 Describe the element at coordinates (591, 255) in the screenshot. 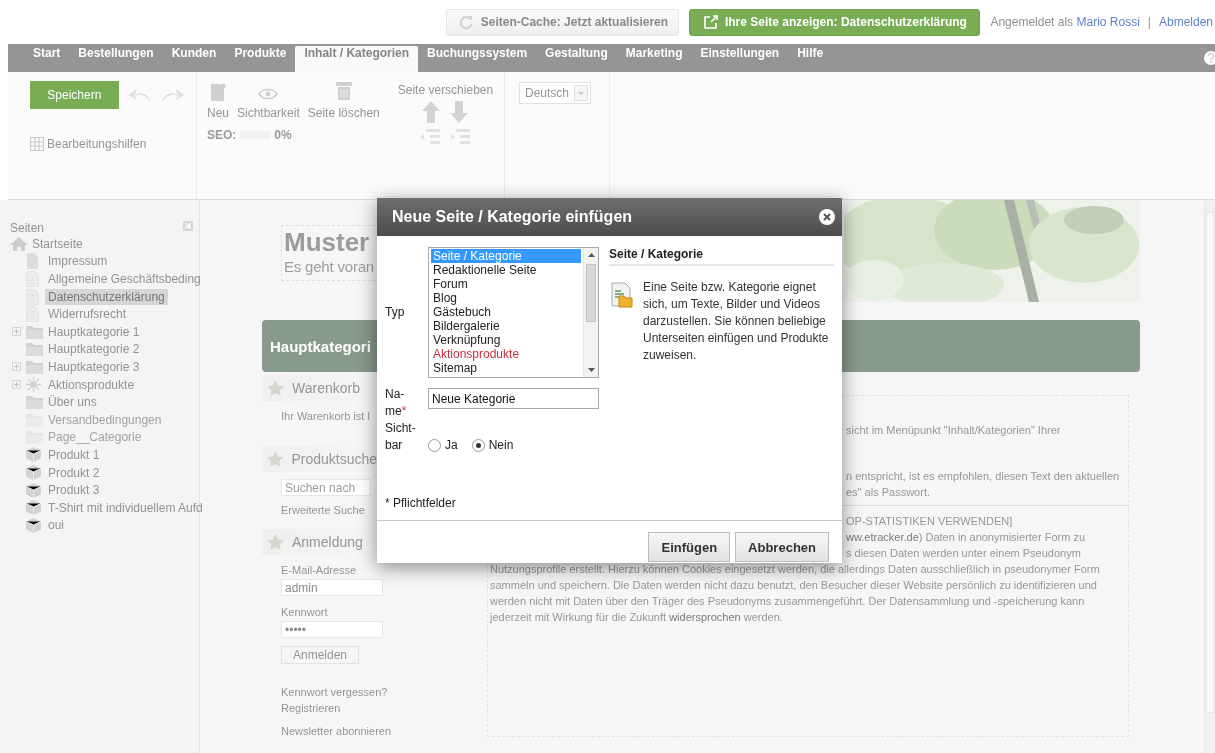

I see `scroll-up-icon` at that location.